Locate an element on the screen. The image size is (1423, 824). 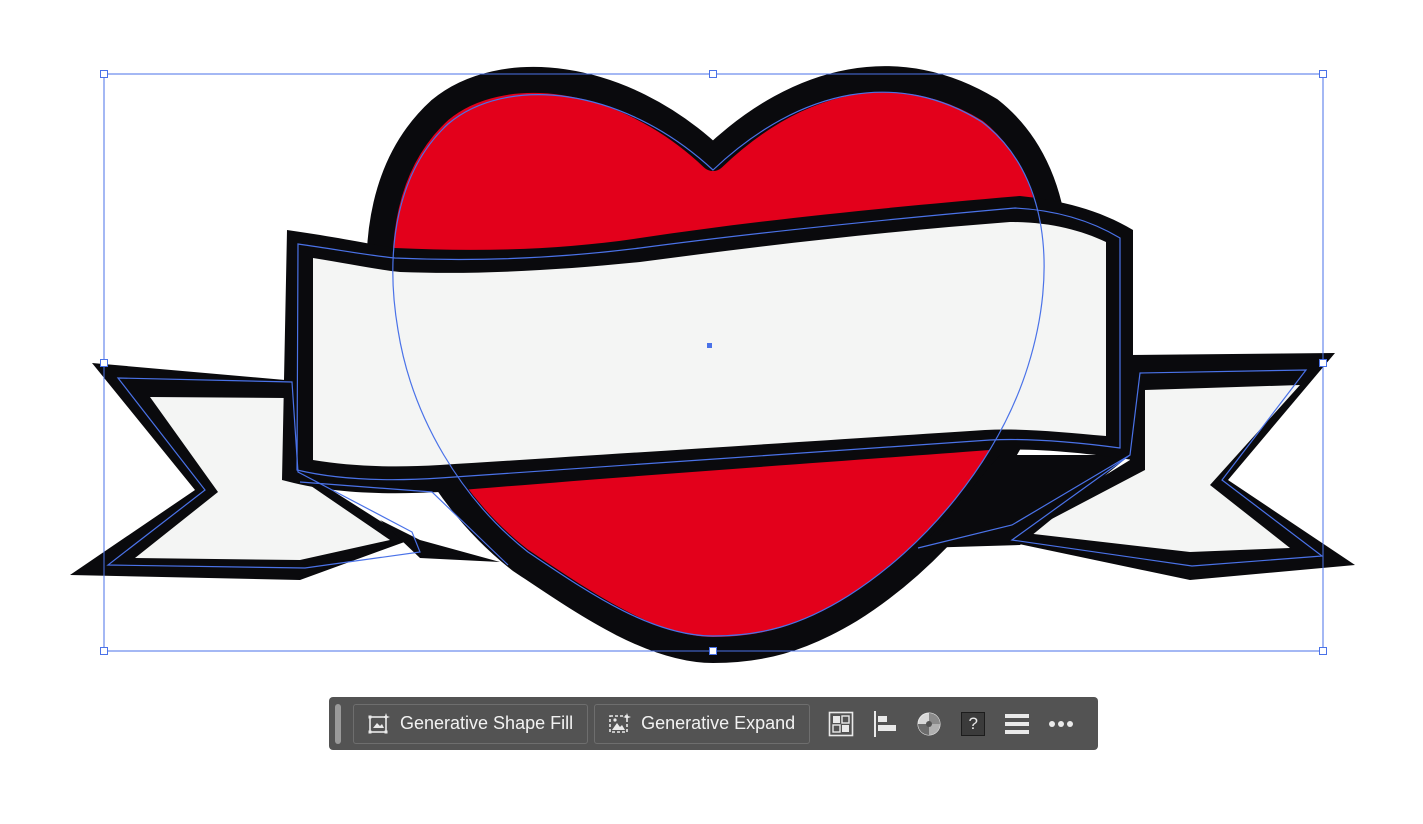
generative-expand-button: Generative Expand is located at coordinates (702, 723).